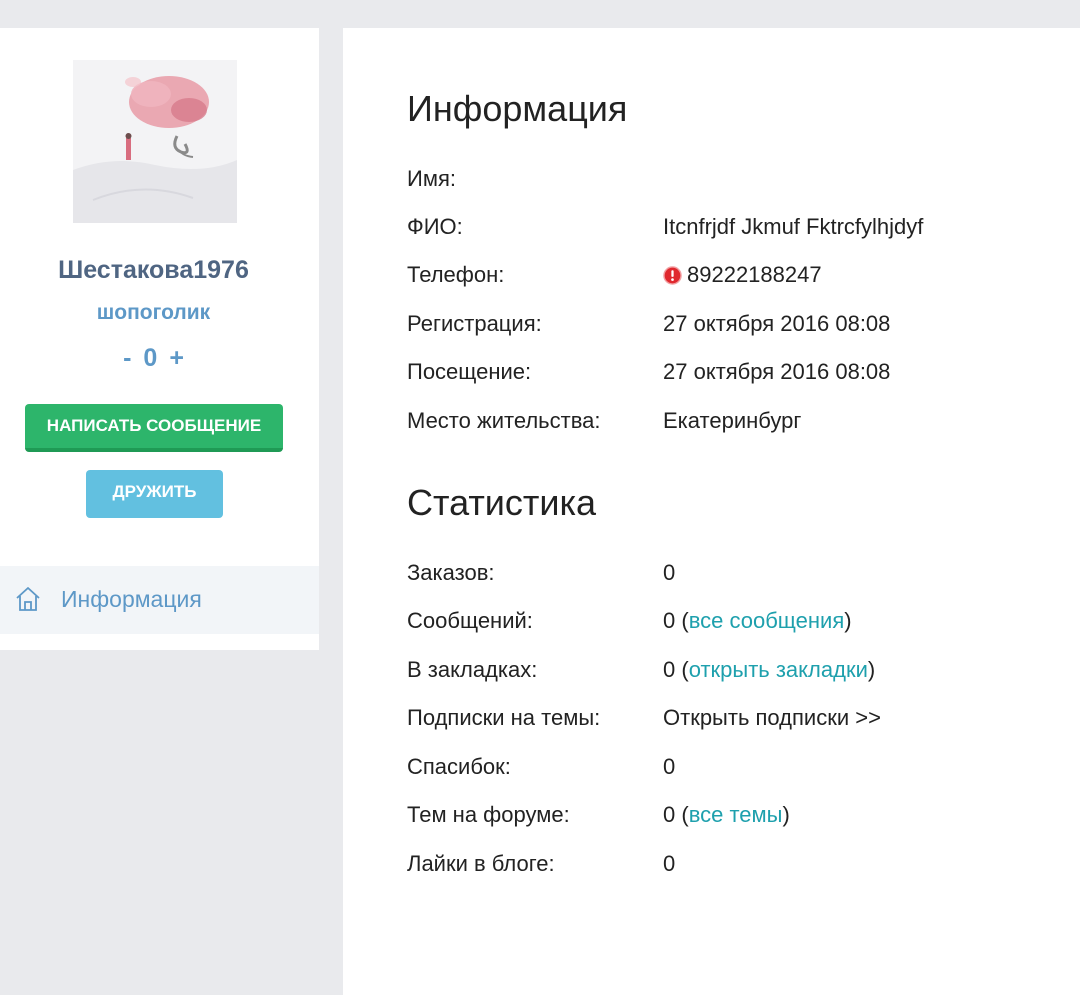 The image size is (1080, 995). Describe the element at coordinates (153, 270) in the screenshot. I see `username: Шестакова1976` at that location.